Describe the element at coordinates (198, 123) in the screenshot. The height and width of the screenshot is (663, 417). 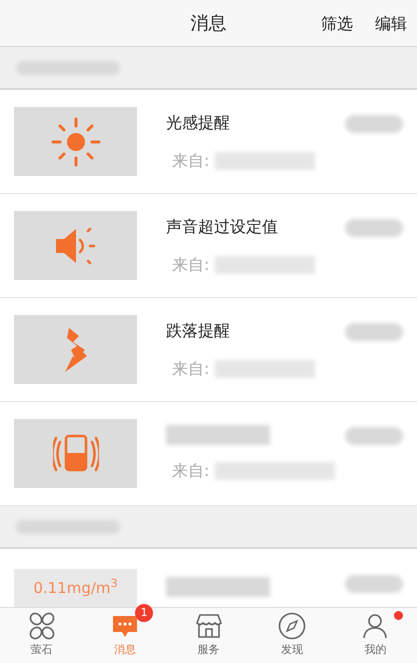
I see `message-title: 光感提醒` at that location.